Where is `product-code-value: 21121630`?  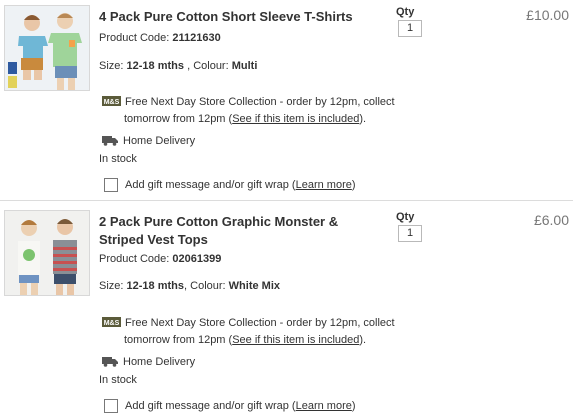 product-code-value: 21121630 is located at coordinates (196, 38).